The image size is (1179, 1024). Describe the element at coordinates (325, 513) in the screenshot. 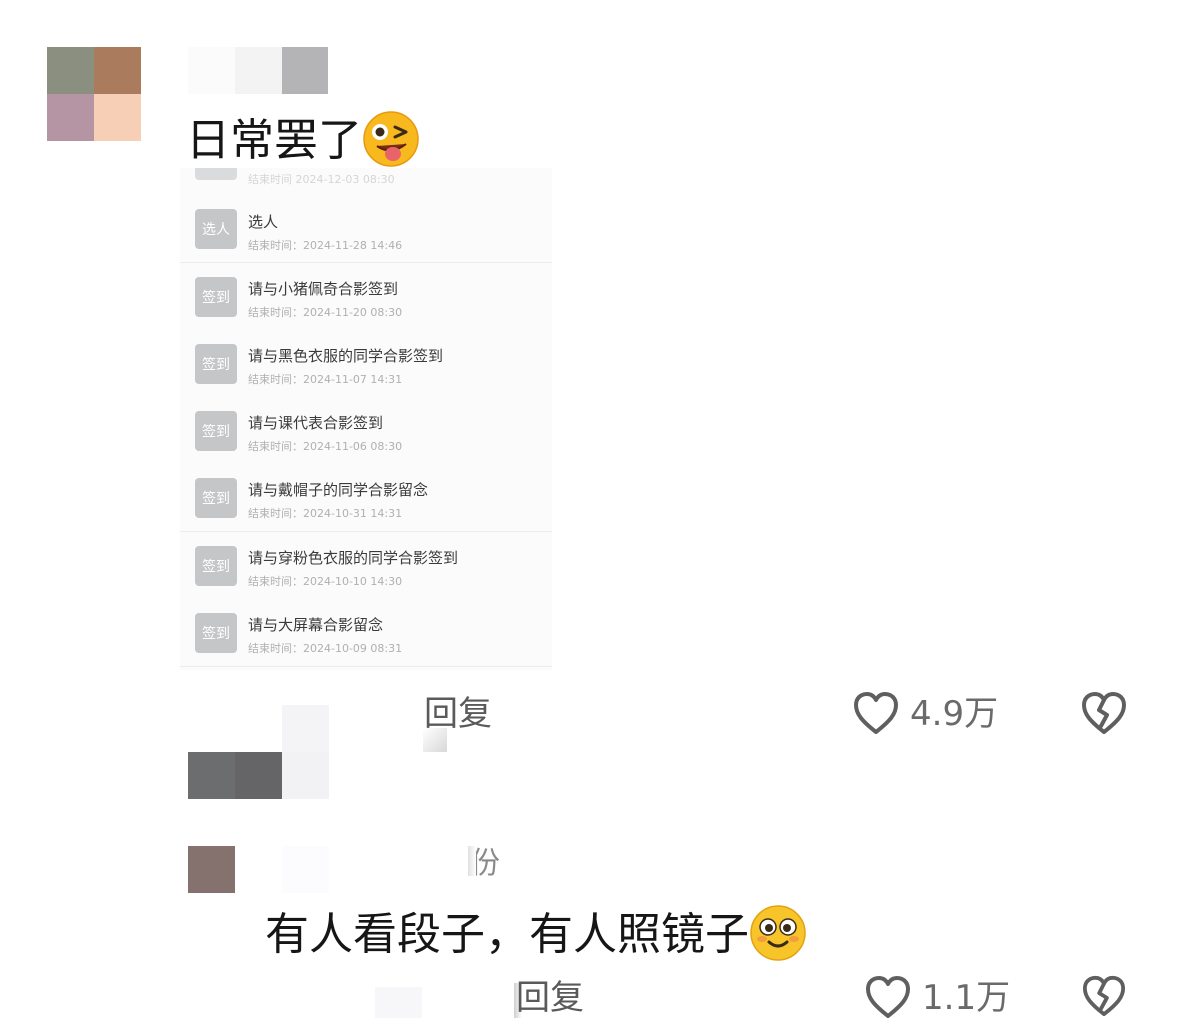

I see `task-time: 结束时间：2024-10-31 14:31` at that location.